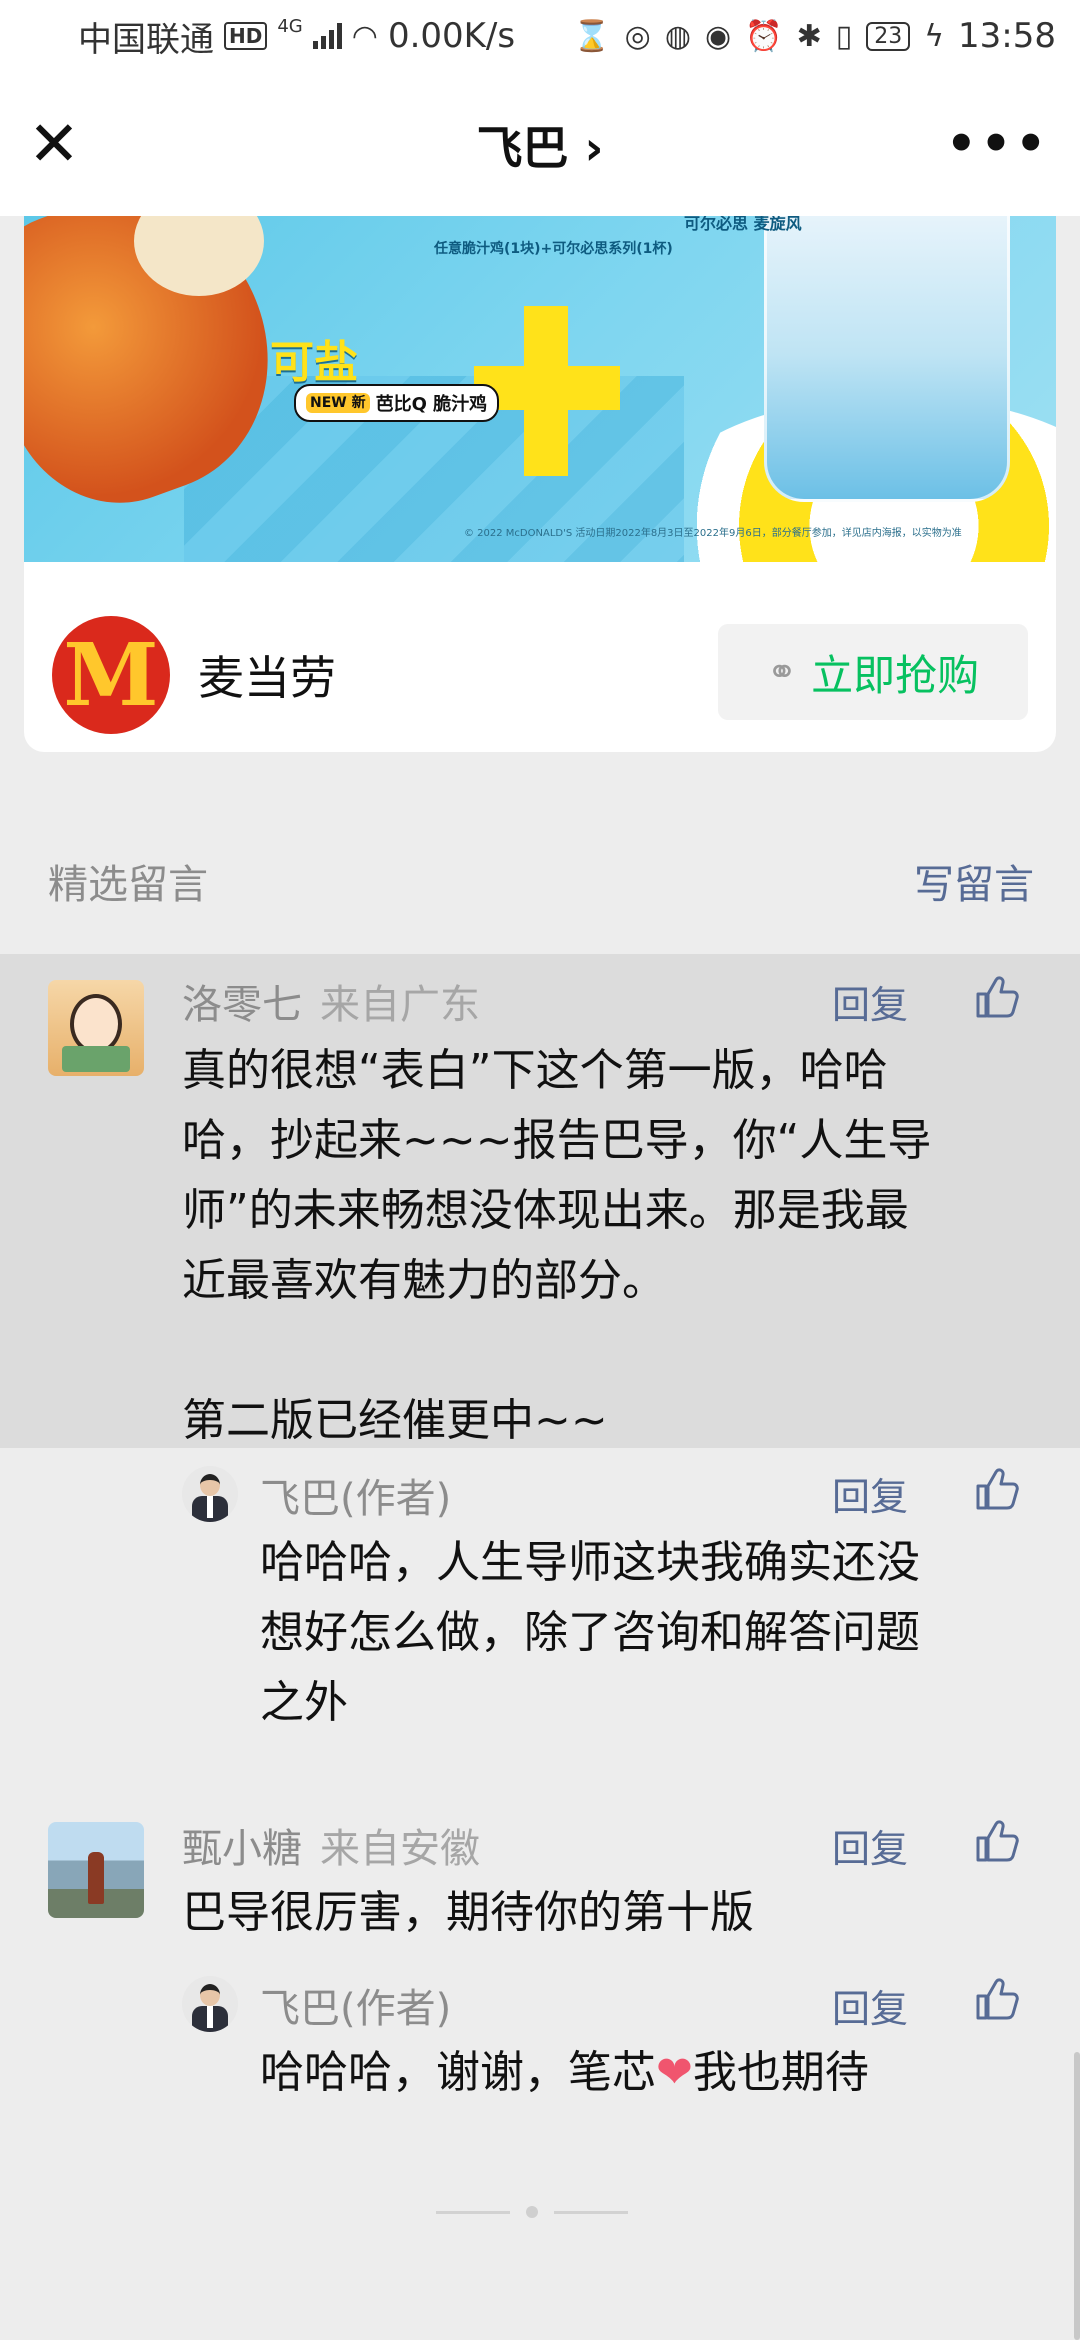 This screenshot has height=2340, width=1080. I want to click on more-options-icon: •••, so click(998, 144).